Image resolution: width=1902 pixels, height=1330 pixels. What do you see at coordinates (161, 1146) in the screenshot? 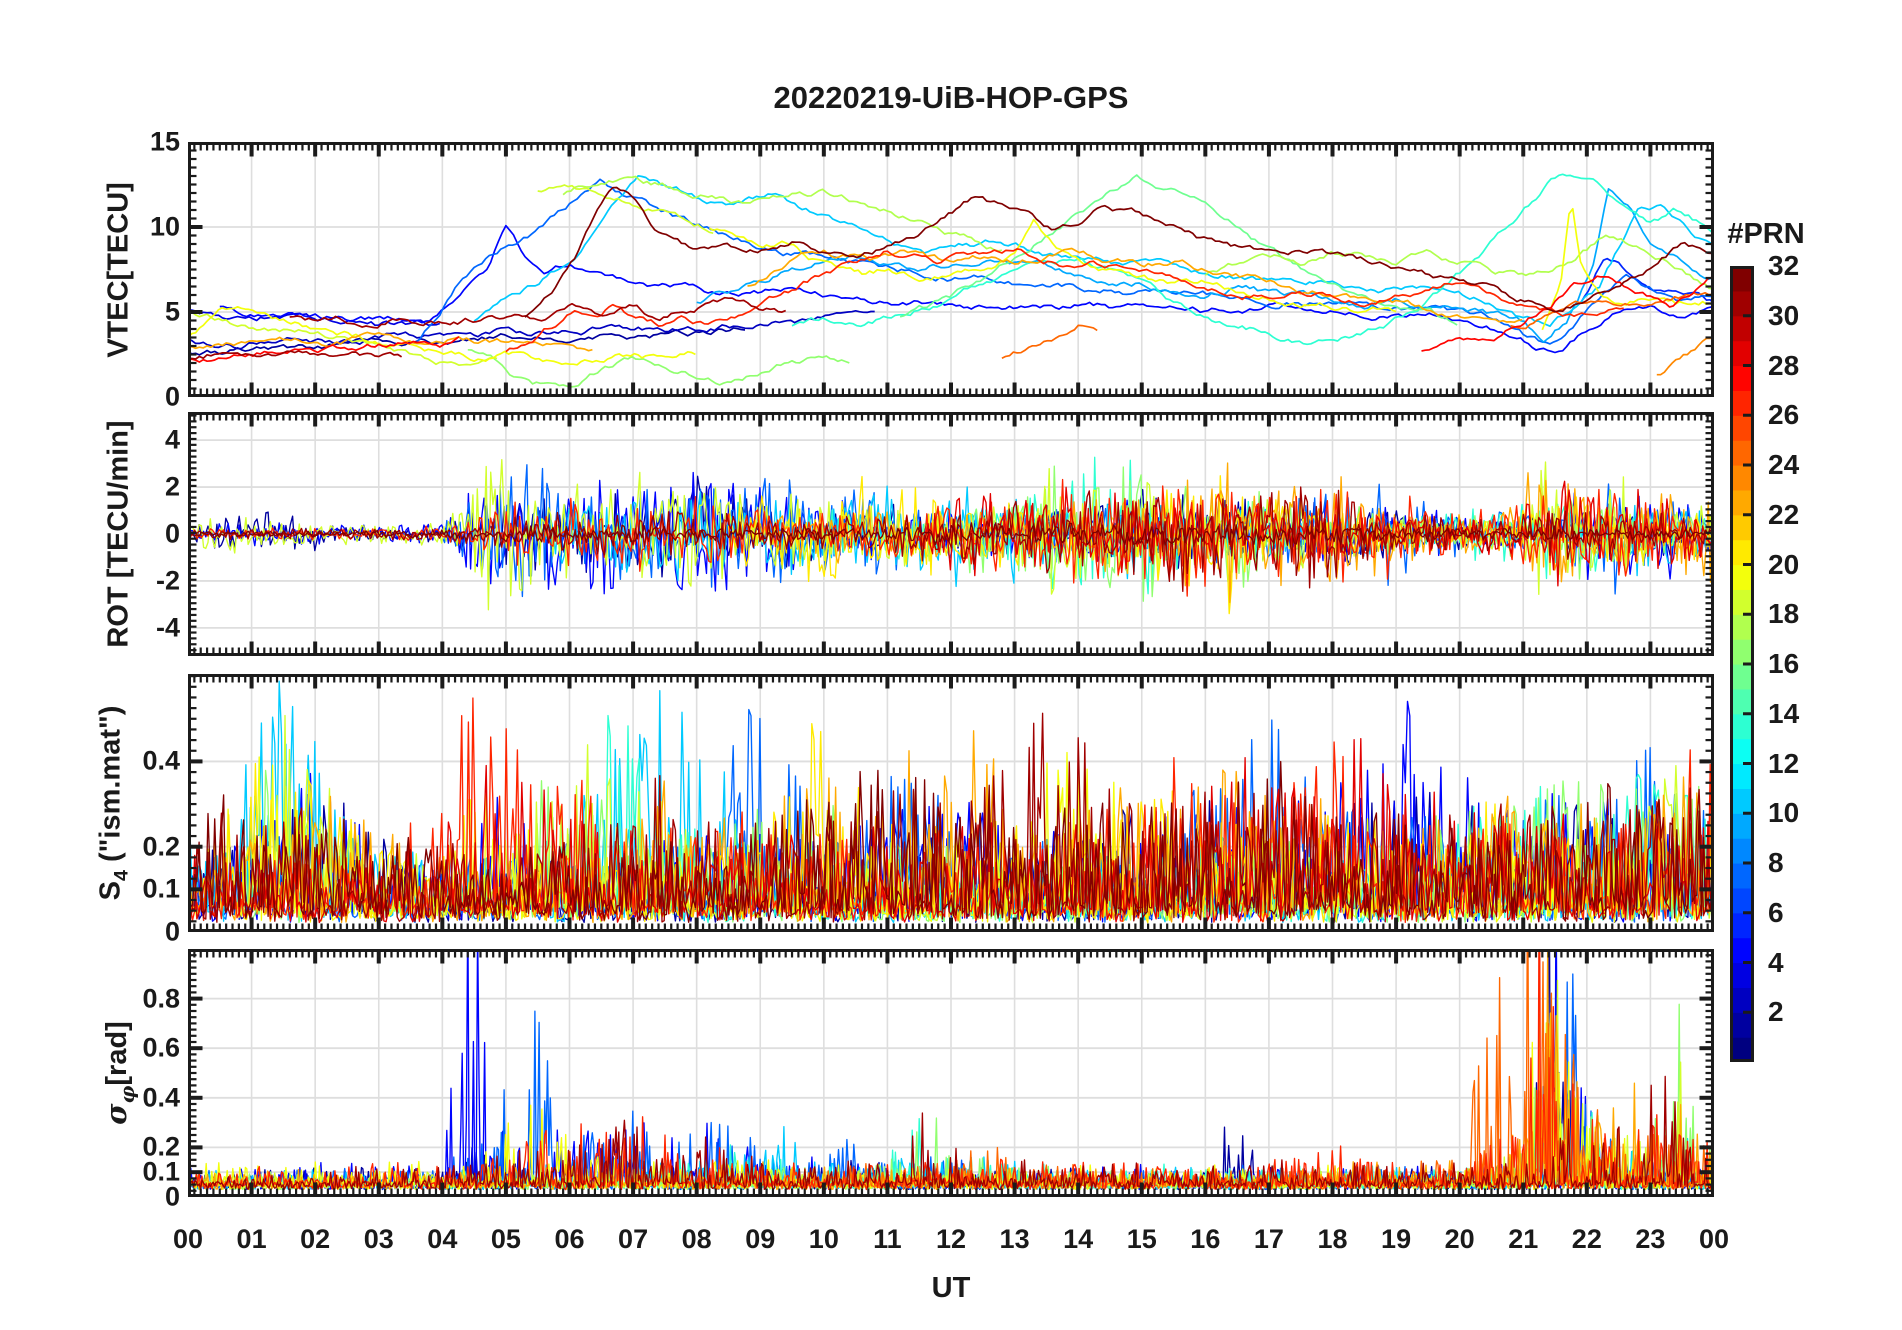
I see `y-tick-label: 0.2` at bounding box center [161, 1146].